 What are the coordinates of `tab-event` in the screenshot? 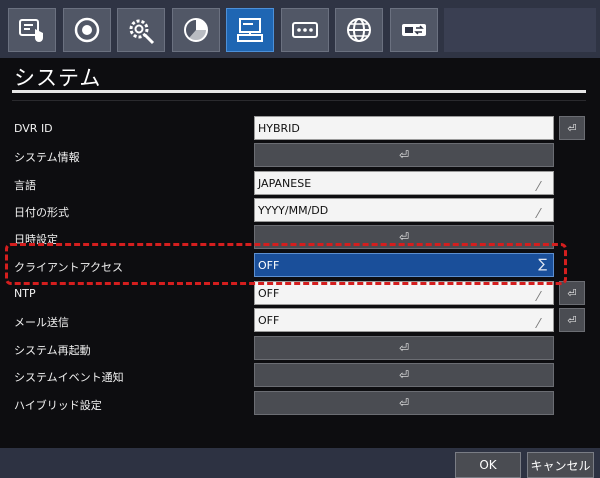 It's located at (414, 30).